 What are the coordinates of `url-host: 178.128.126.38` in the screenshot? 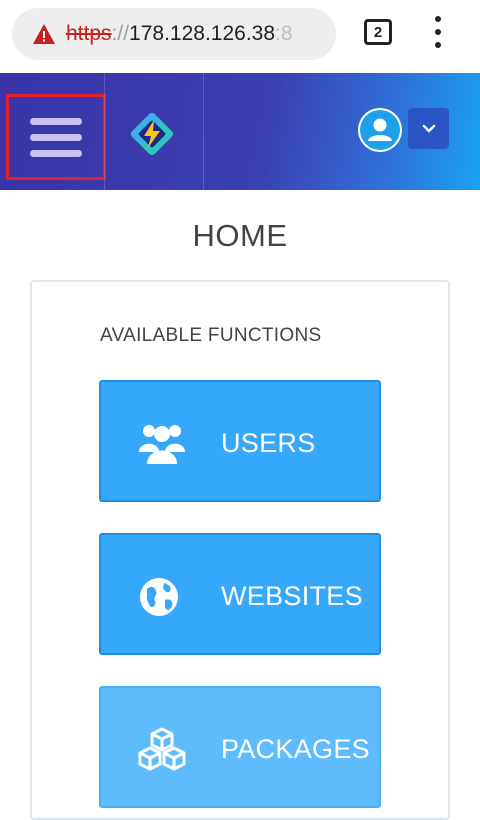 It's located at (202, 33).